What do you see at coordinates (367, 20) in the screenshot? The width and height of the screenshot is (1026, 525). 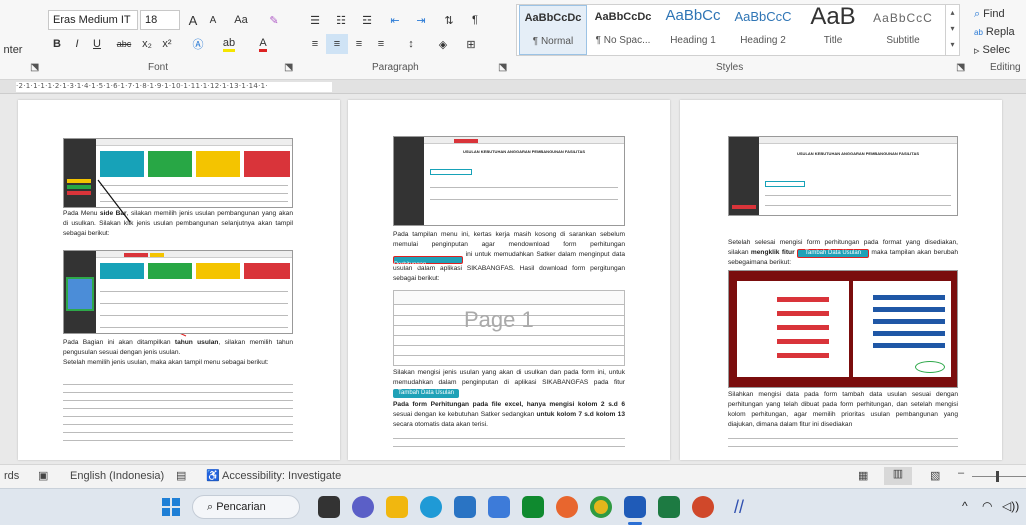 I see `multilevel-list-icon: ☲` at bounding box center [367, 20].